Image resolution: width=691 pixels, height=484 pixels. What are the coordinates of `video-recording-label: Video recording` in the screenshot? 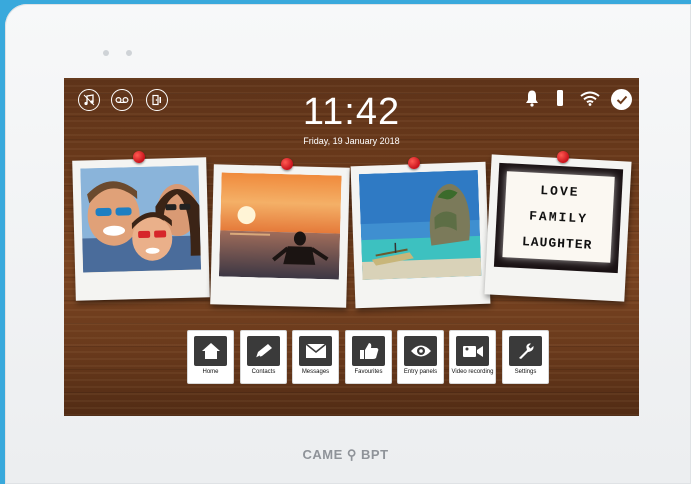 It's located at (472, 372).